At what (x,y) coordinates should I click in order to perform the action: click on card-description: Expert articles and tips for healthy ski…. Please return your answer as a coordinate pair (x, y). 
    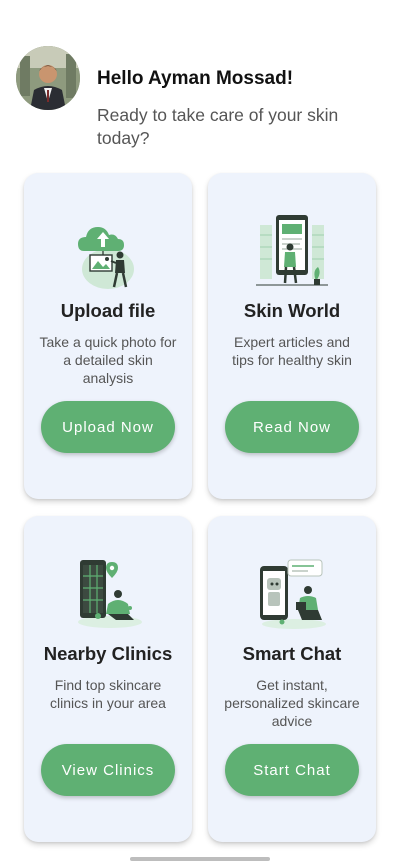
    Looking at the image, I should click on (292, 351).